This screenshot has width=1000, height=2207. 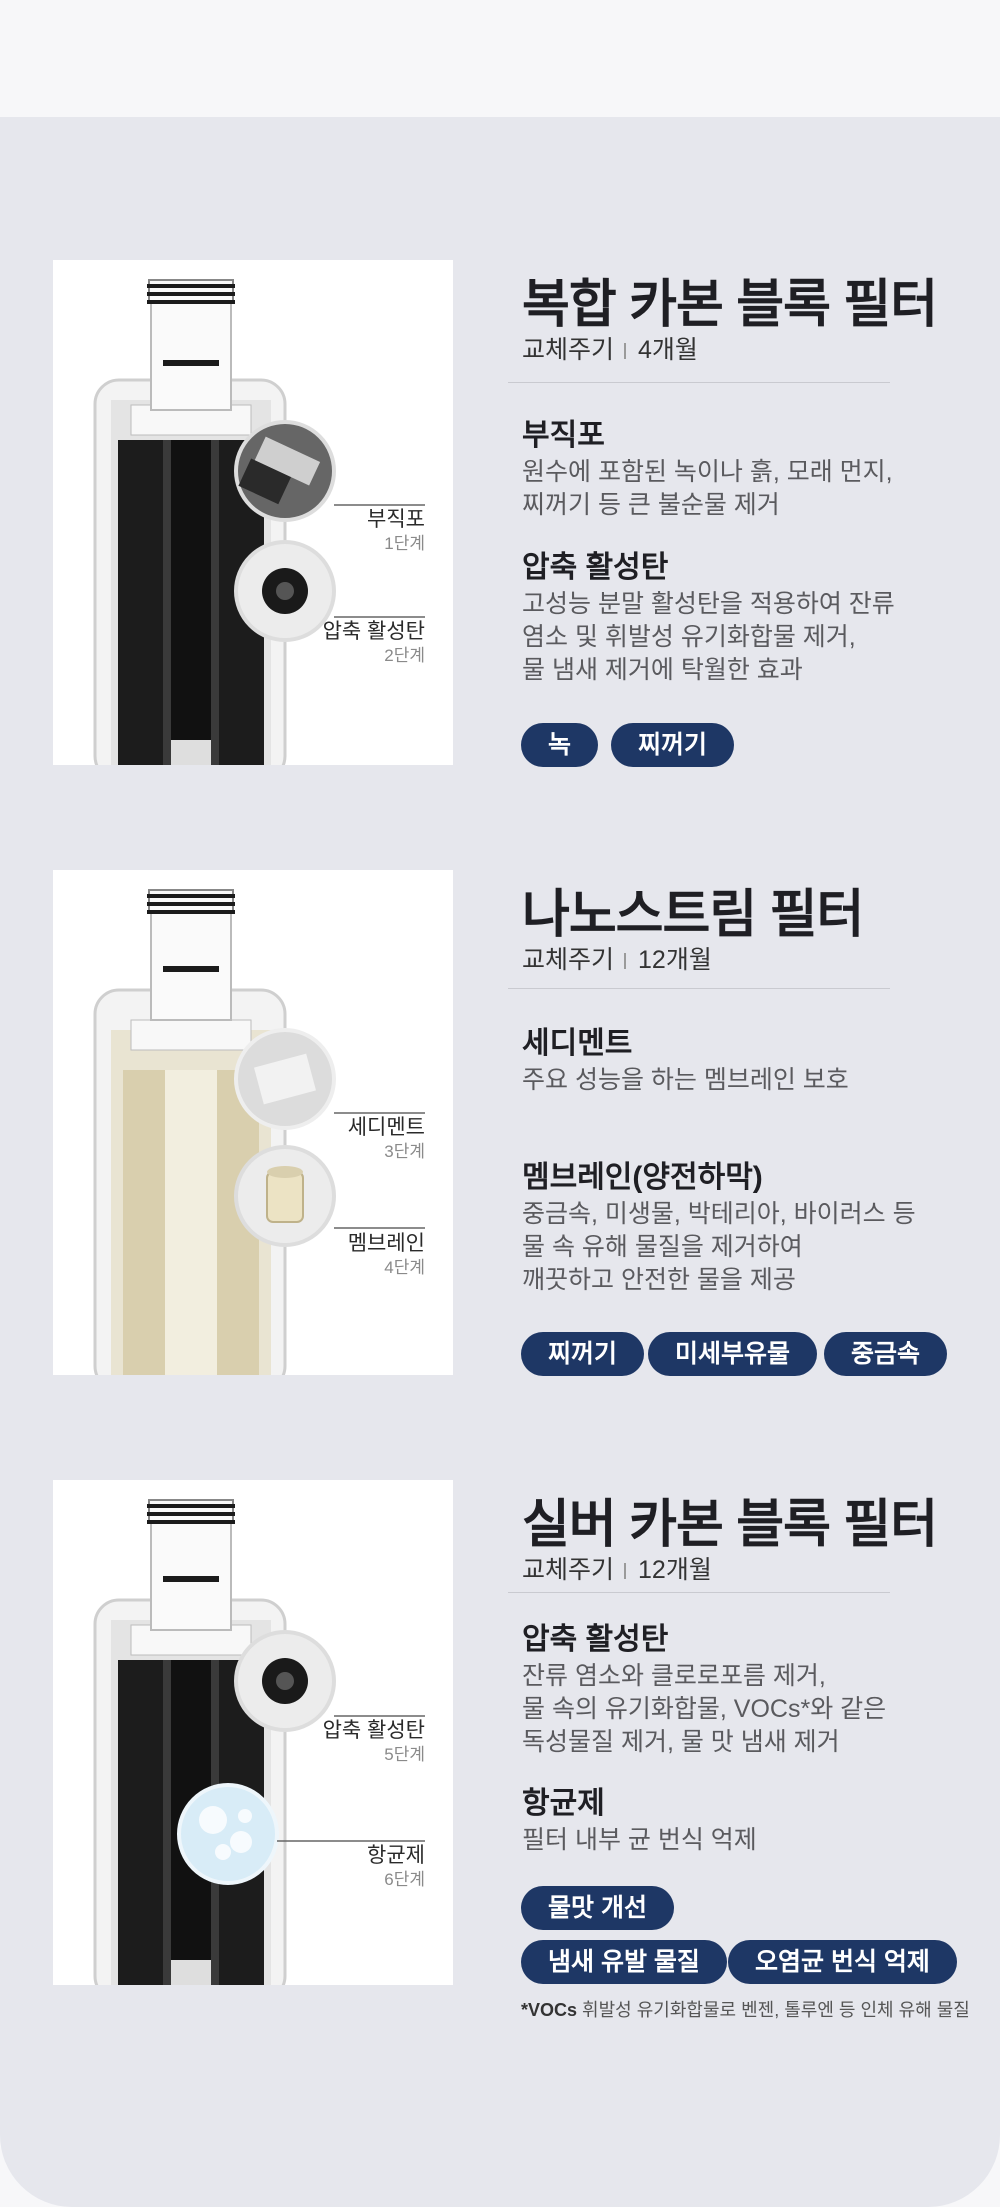 What do you see at coordinates (842, 1962) in the screenshot?
I see `tag-chip: 오염균 번식 억제` at bounding box center [842, 1962].